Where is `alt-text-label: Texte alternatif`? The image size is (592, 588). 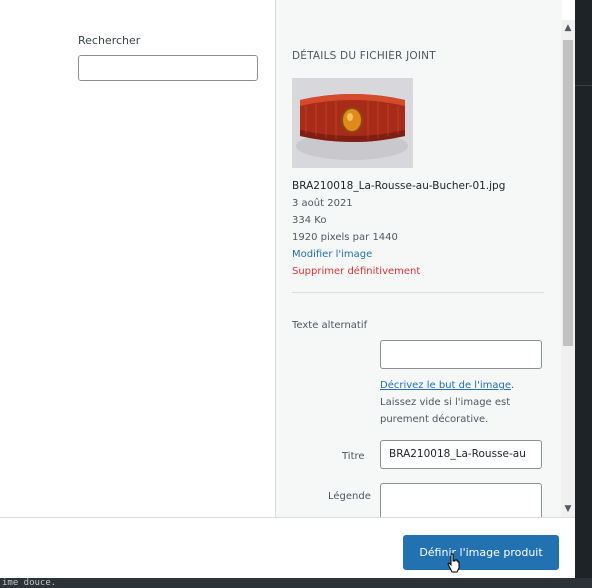
alt-text-label: Texte alternatif is located at coordinates (330, 325).